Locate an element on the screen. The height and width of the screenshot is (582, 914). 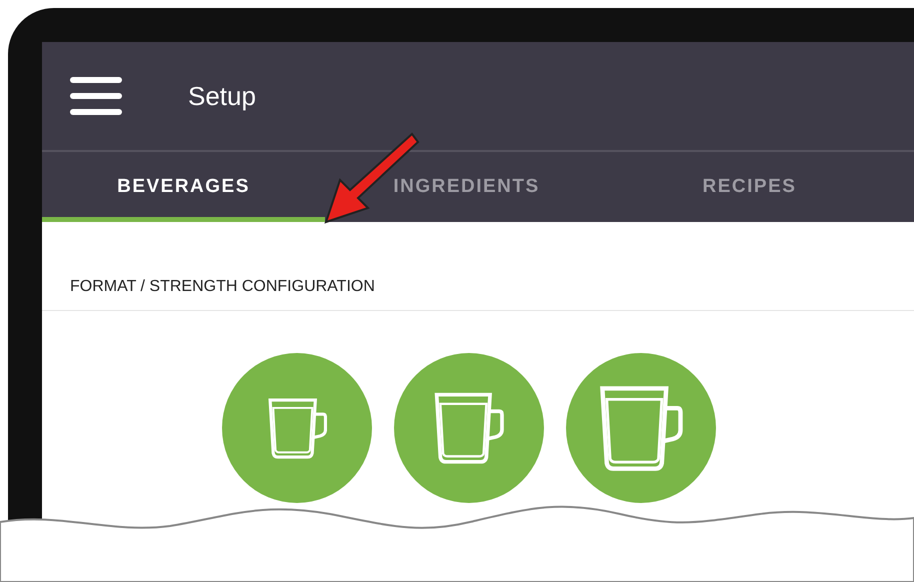
screen-title: Setup is located at coordinates (222, 96).